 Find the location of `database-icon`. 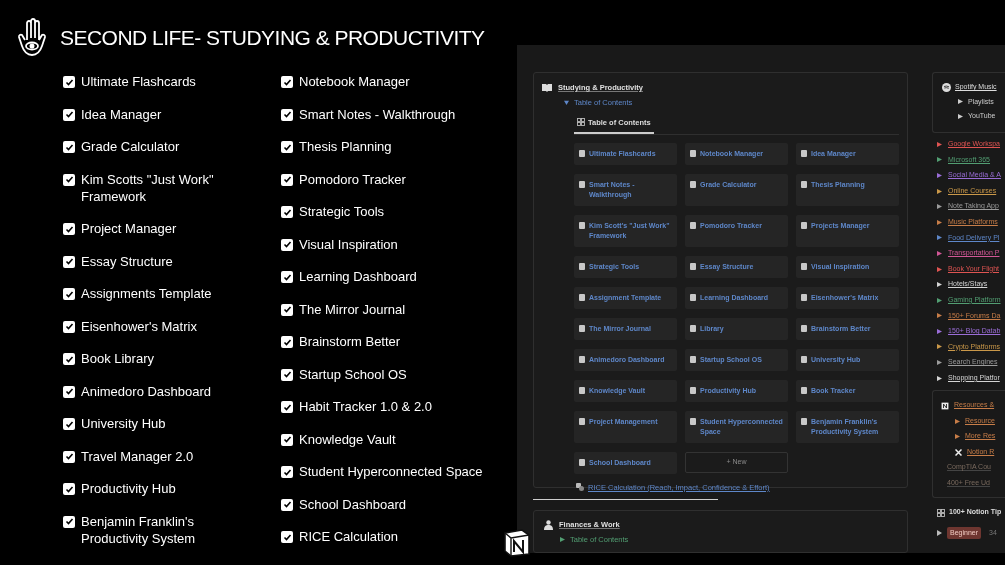

database-icon is located at coordinates (580, 487).